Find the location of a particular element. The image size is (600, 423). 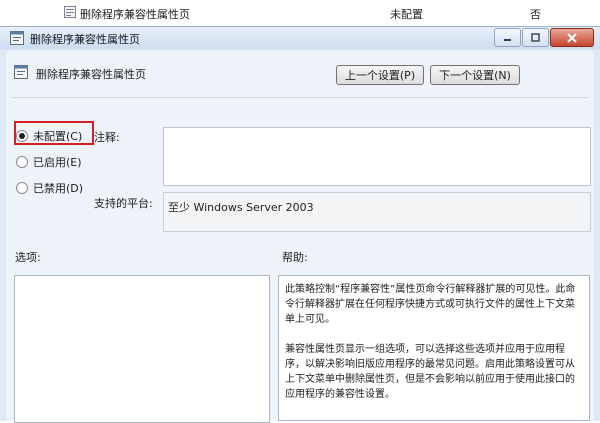

window-controls is located at coordinates (543, 37).